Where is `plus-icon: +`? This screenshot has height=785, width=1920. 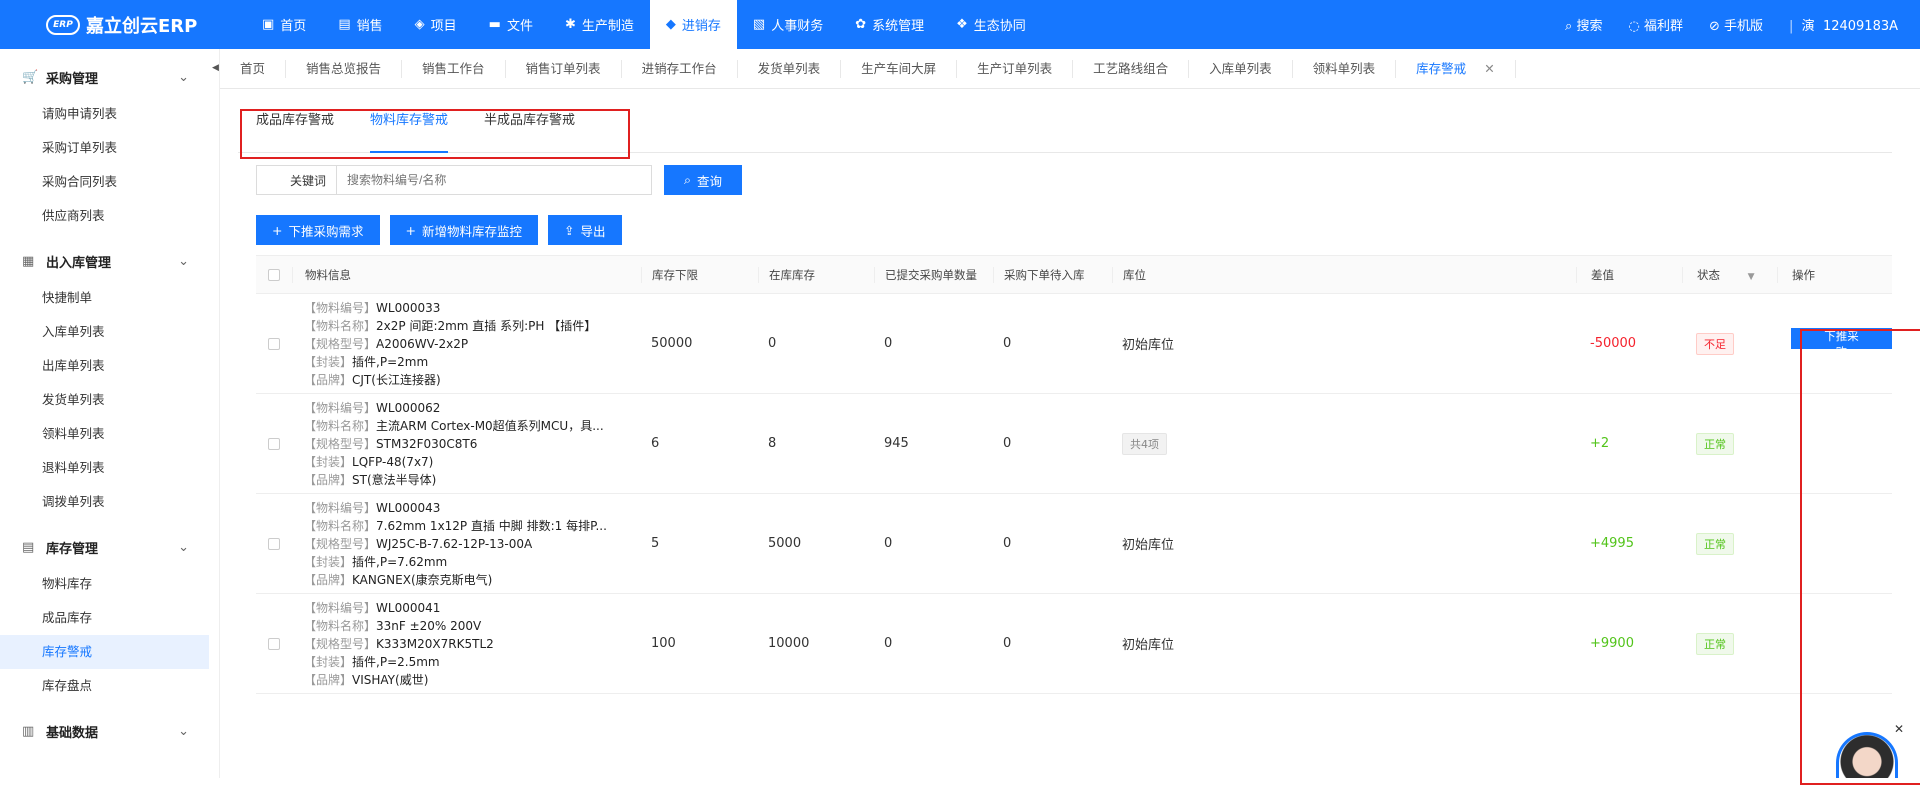
plus-icon: + is located at coordinates (277, 230).